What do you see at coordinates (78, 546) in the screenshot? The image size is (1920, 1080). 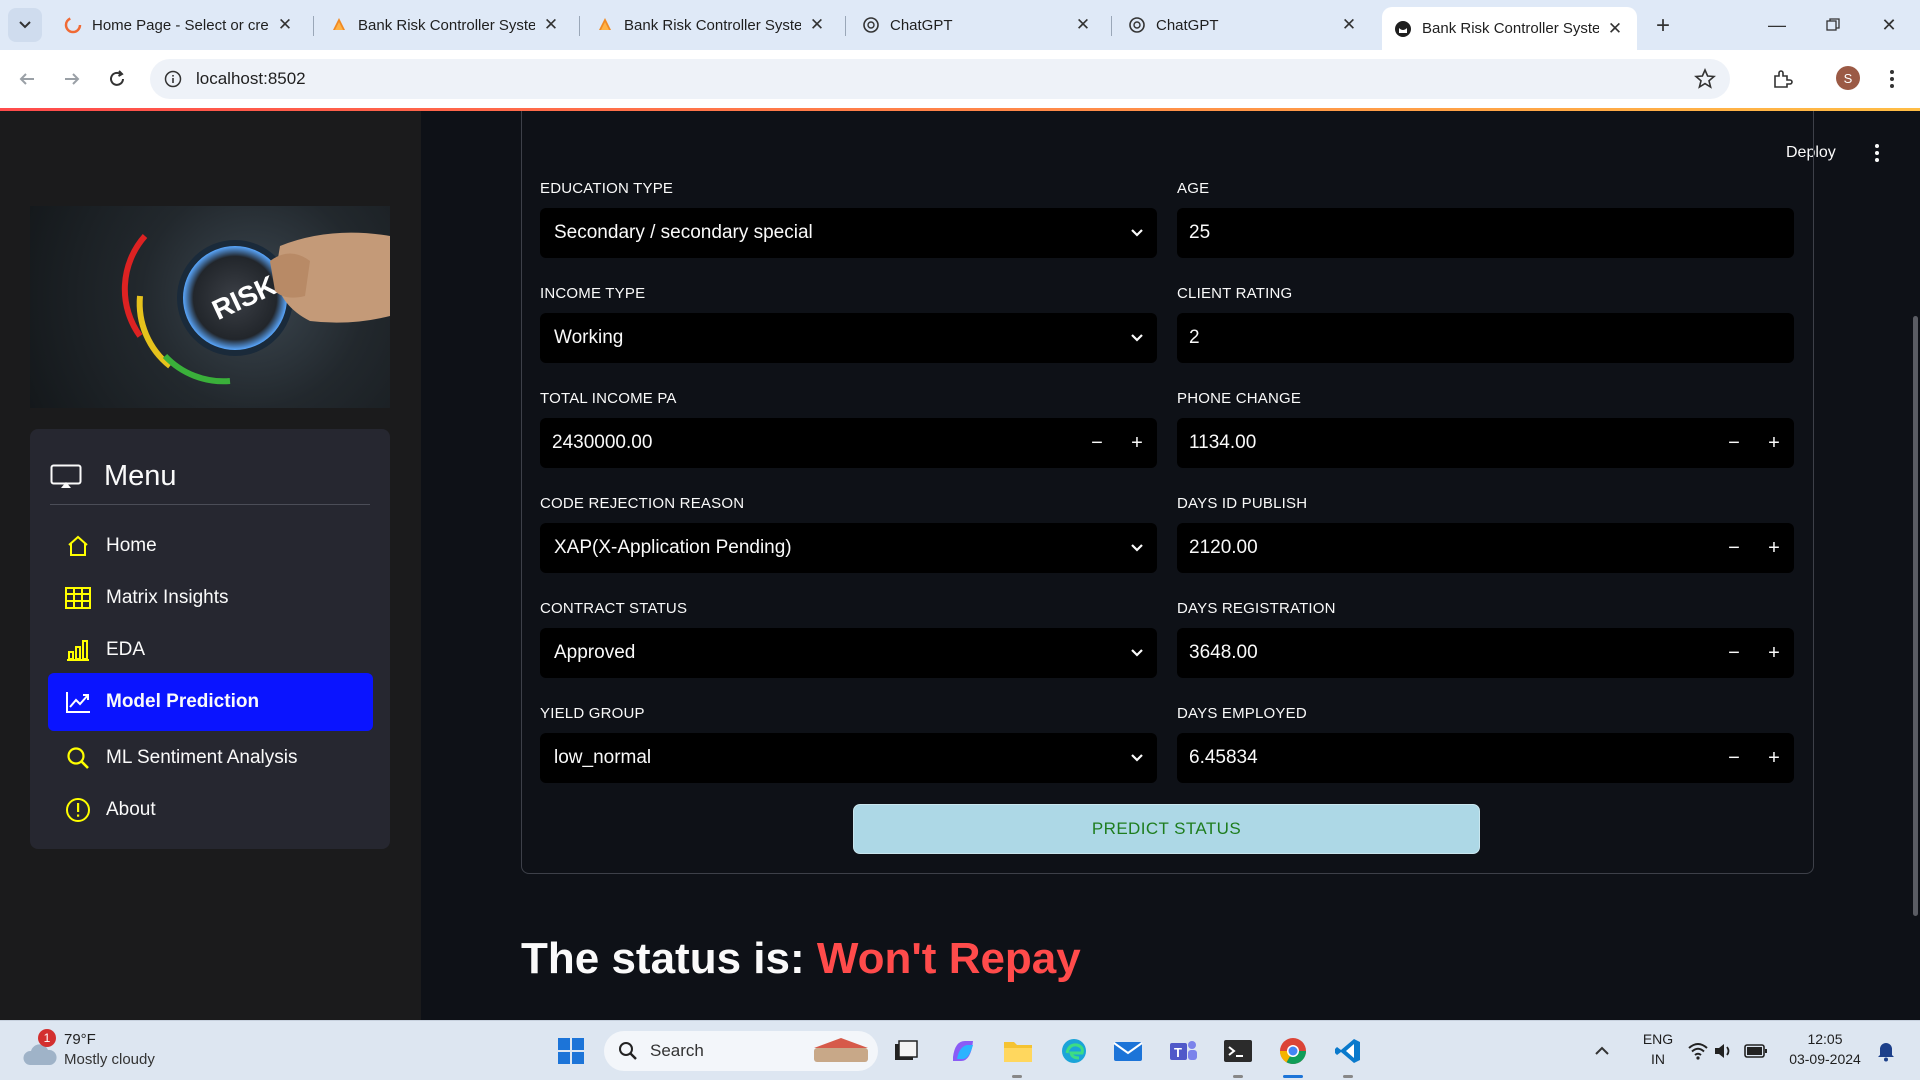 I see `house-icon` at bounding box center [78, 546].